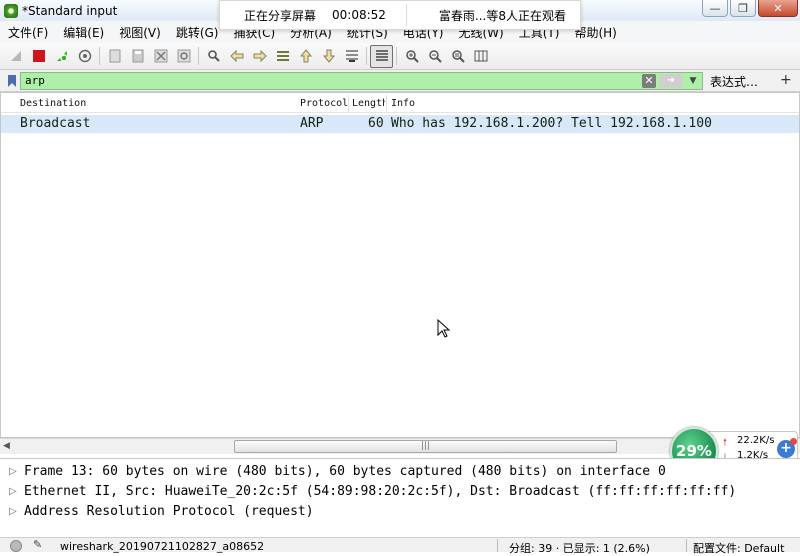 Image resolution: width=800 pixels, height=556 pixels. I want to click on forward-icon, so click(259, 56).